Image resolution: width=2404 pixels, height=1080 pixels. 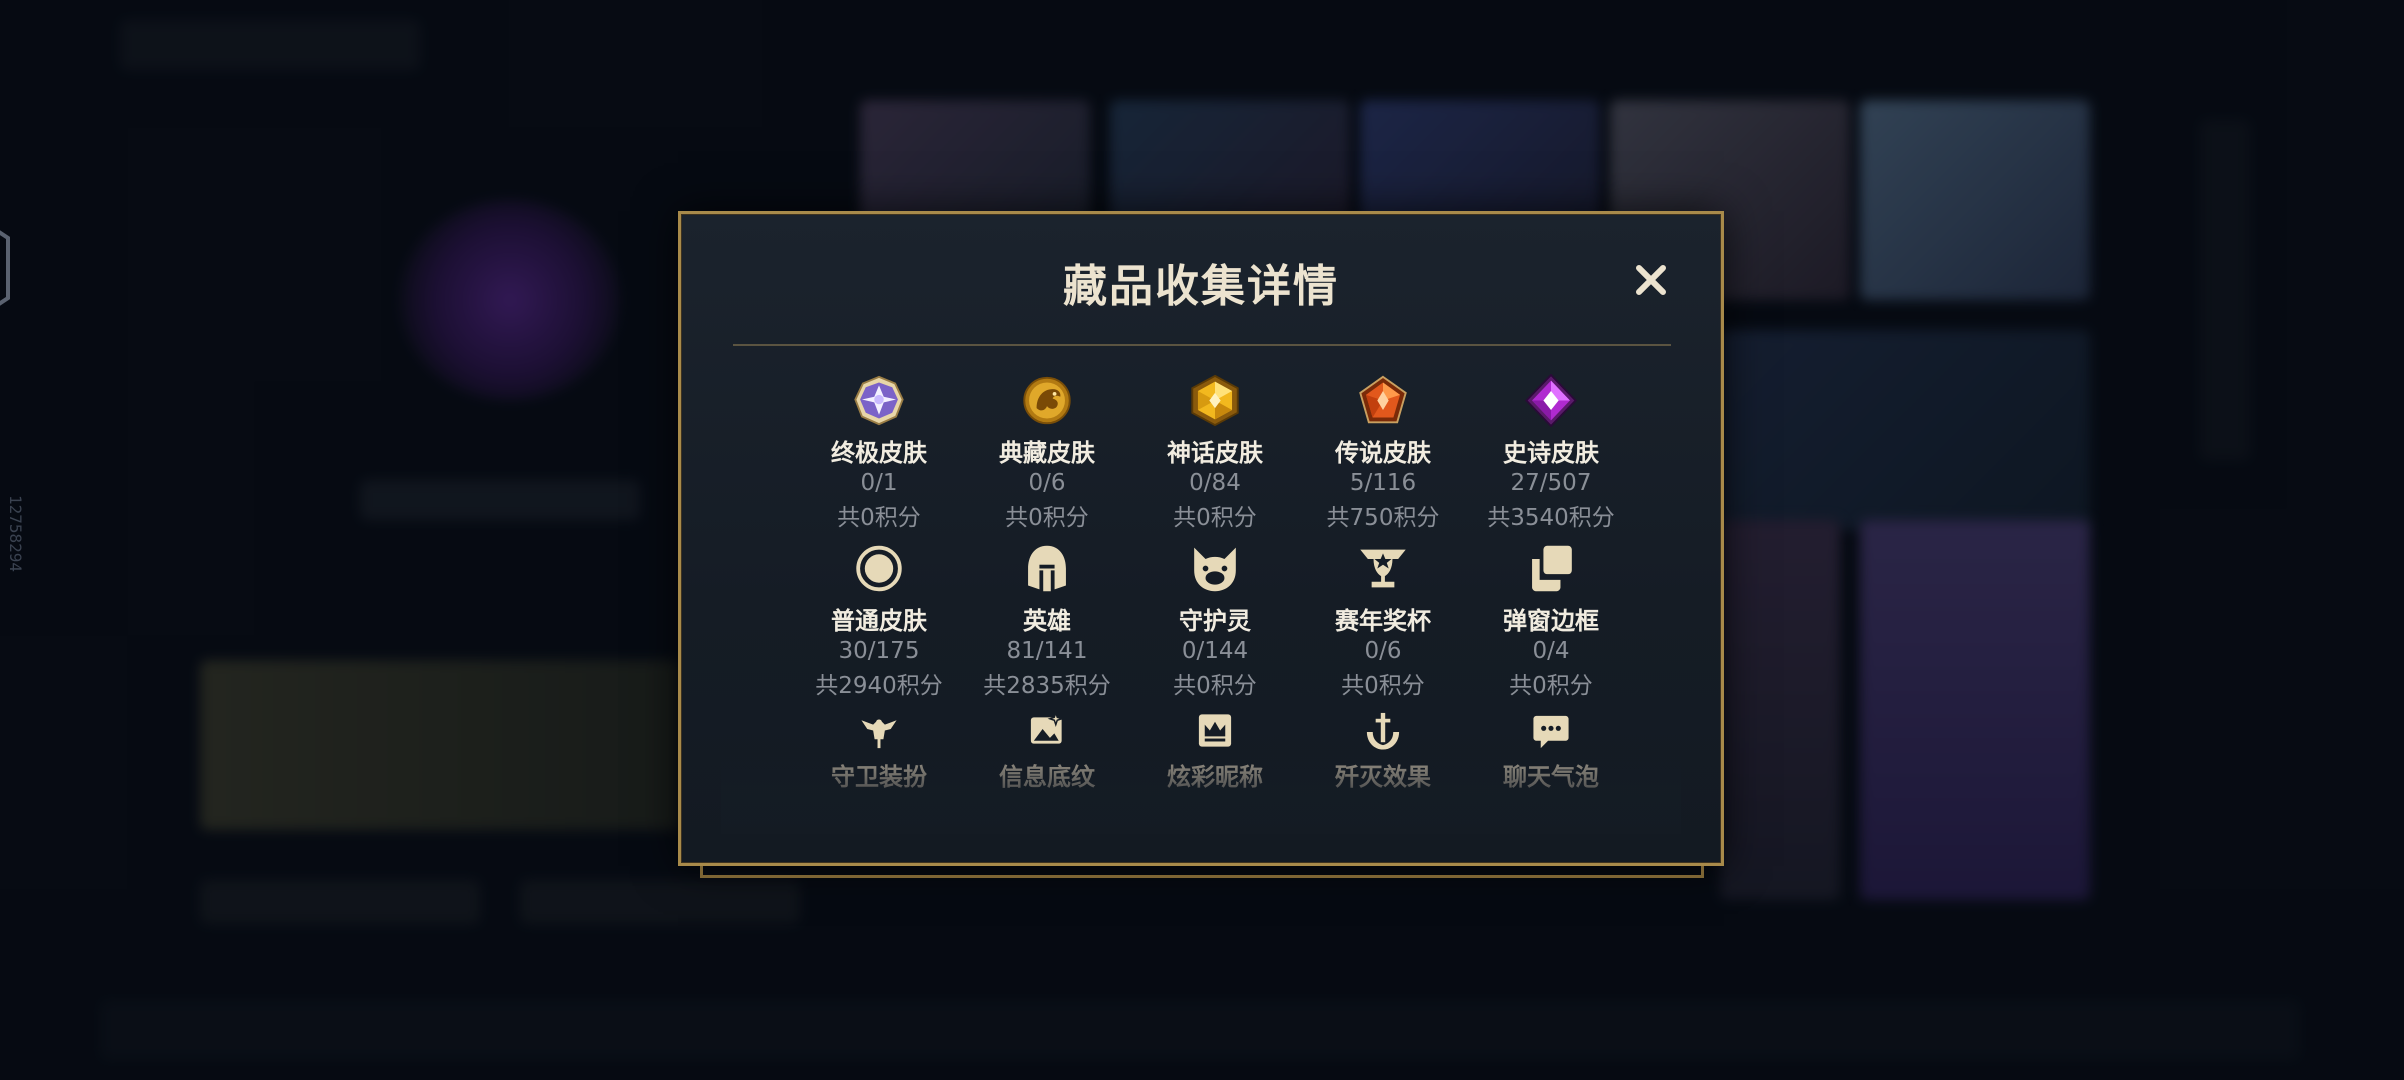 I want to click on item-label: 弹窗边框, so click(x=1551, y=621).